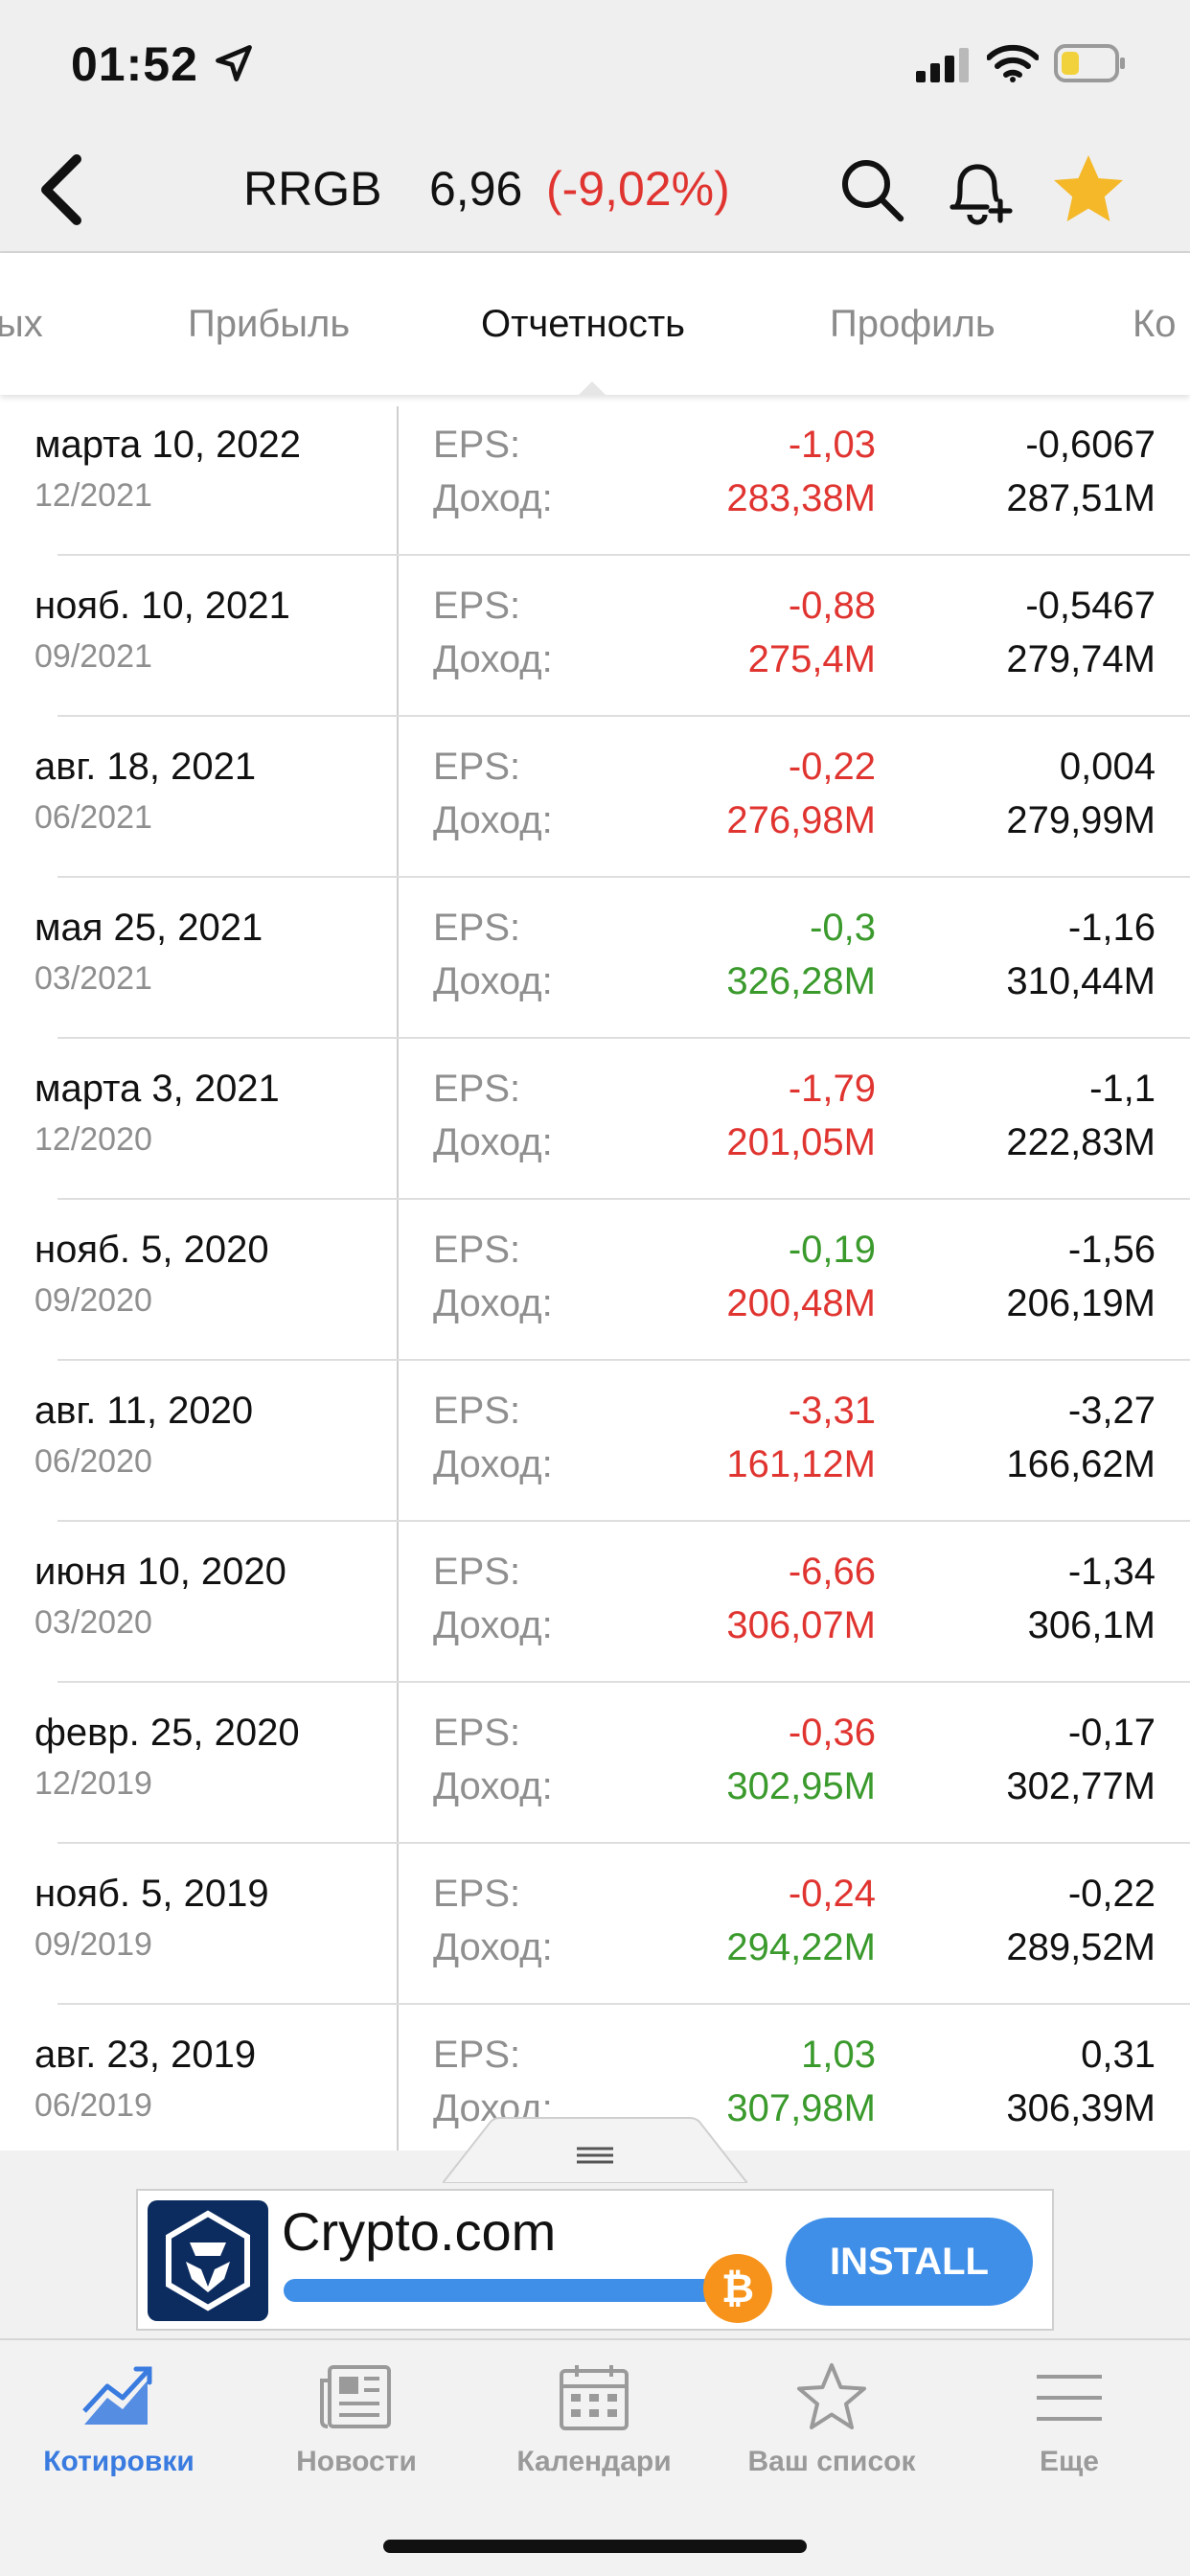 The image size is (1190, 2576). What do you see at coordinates (312, 189) in the screenshot?
I see `ticker-symbol: RRGB` at bounding box center [312, 189].